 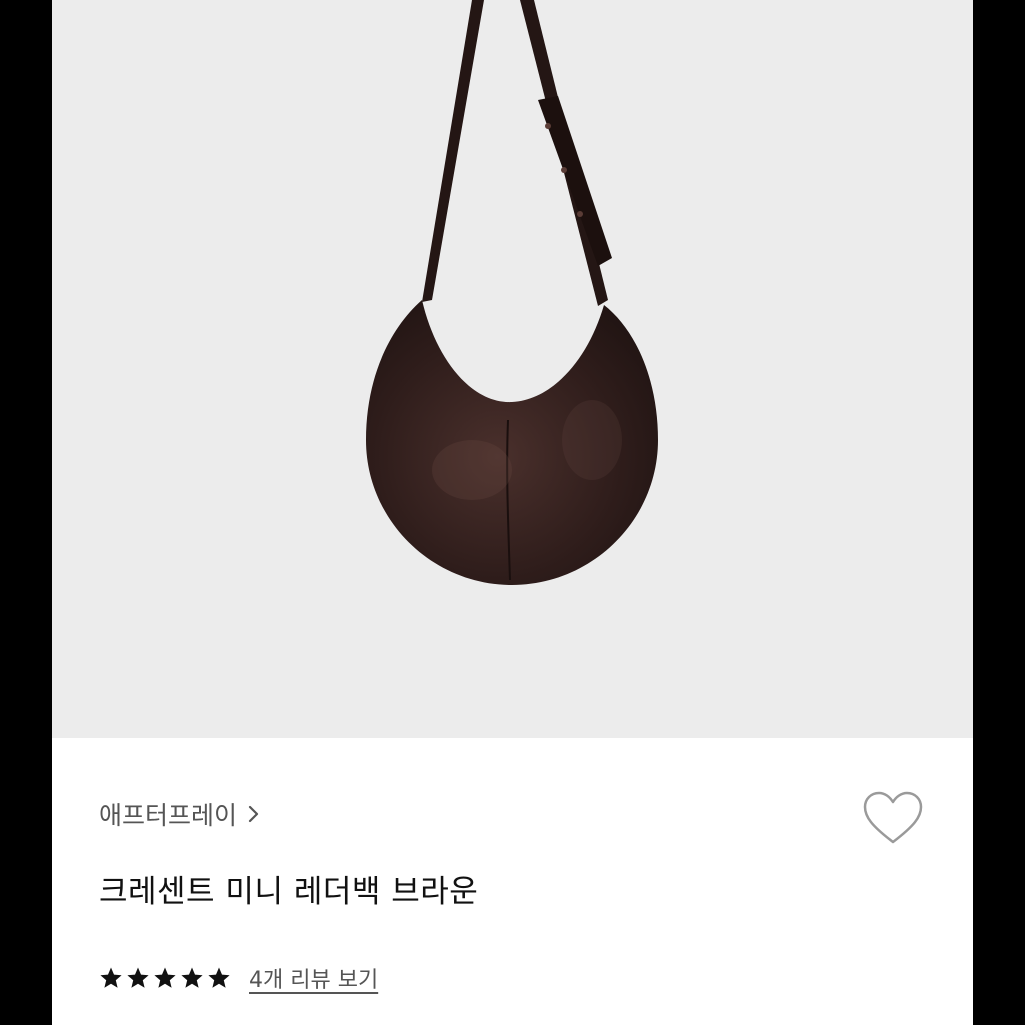 I want to click on review-link: 4개 리뷰 보기, so click(x=313, y=978).